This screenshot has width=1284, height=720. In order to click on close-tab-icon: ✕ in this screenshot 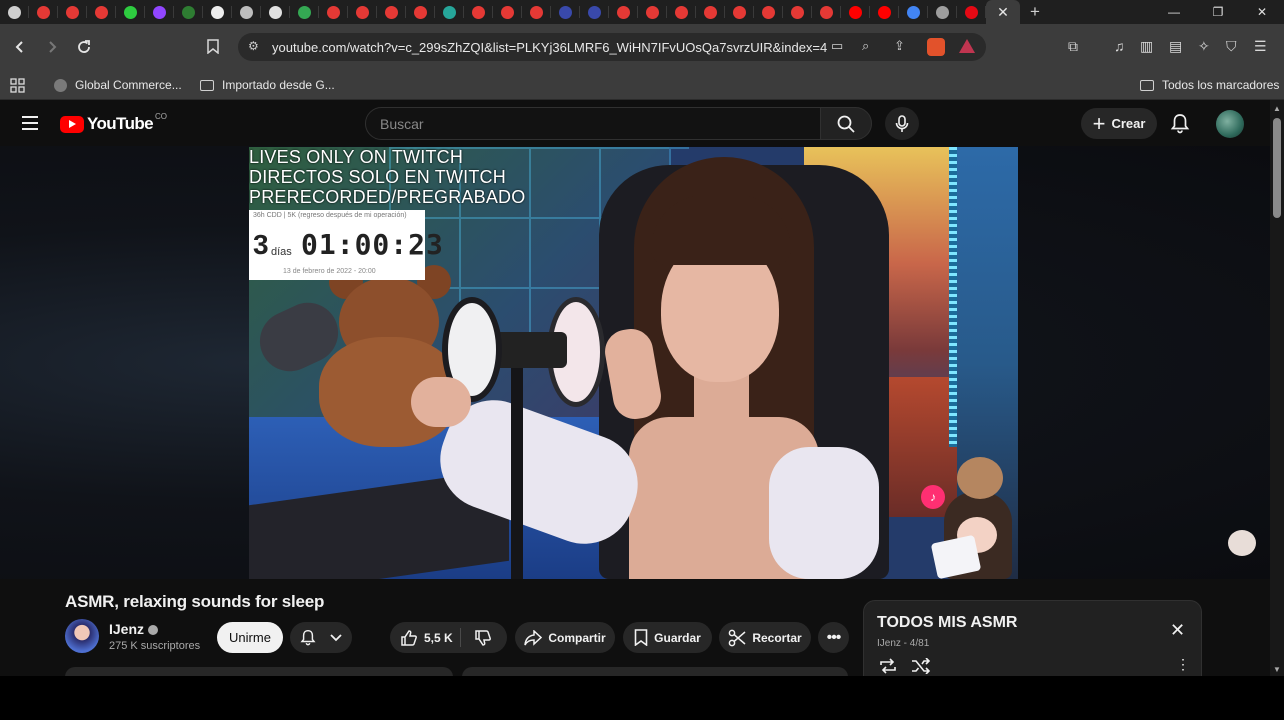, I will do `click(1003, 12)`.